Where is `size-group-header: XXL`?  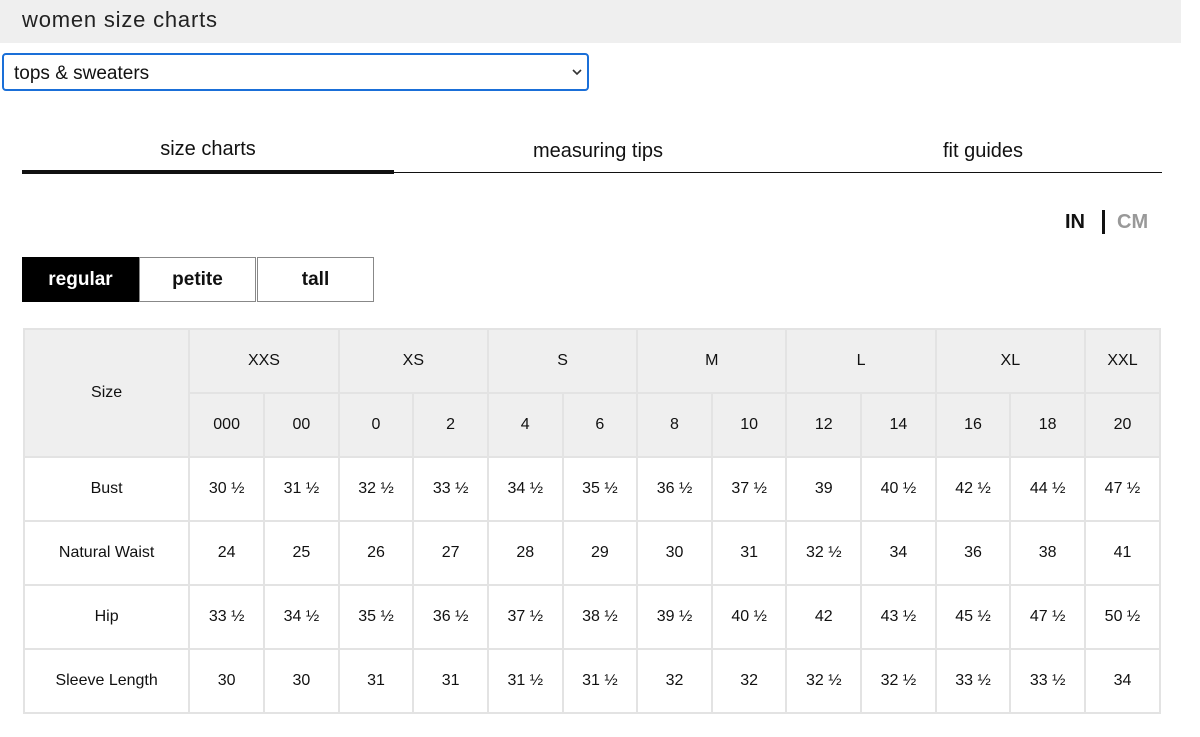
size-group-header: XXL is located at coordinates (1122, 361).